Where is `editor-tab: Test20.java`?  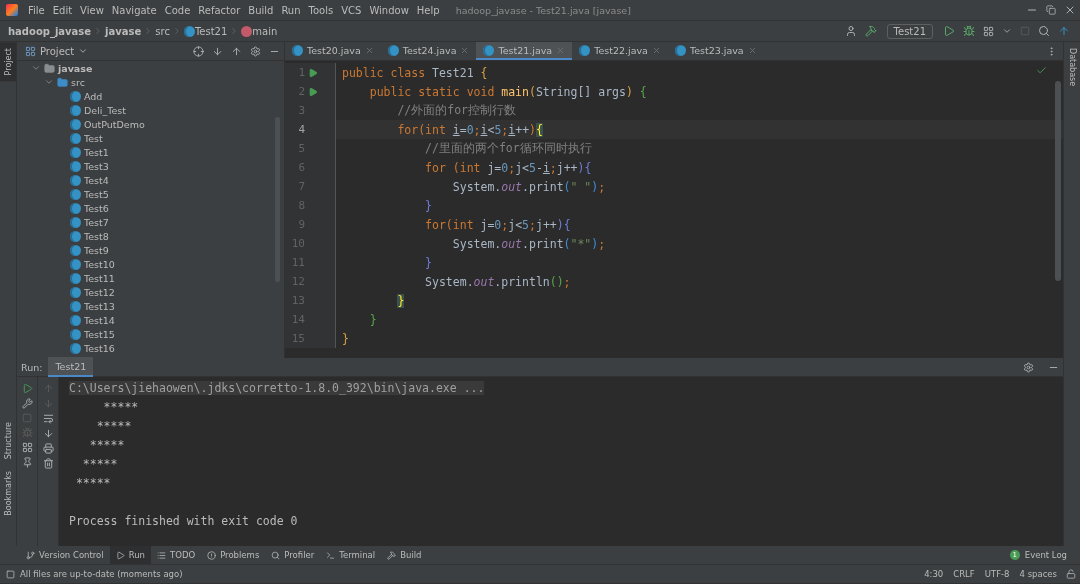 editor-tab: Test20.java is located at coordinates (333, 51).